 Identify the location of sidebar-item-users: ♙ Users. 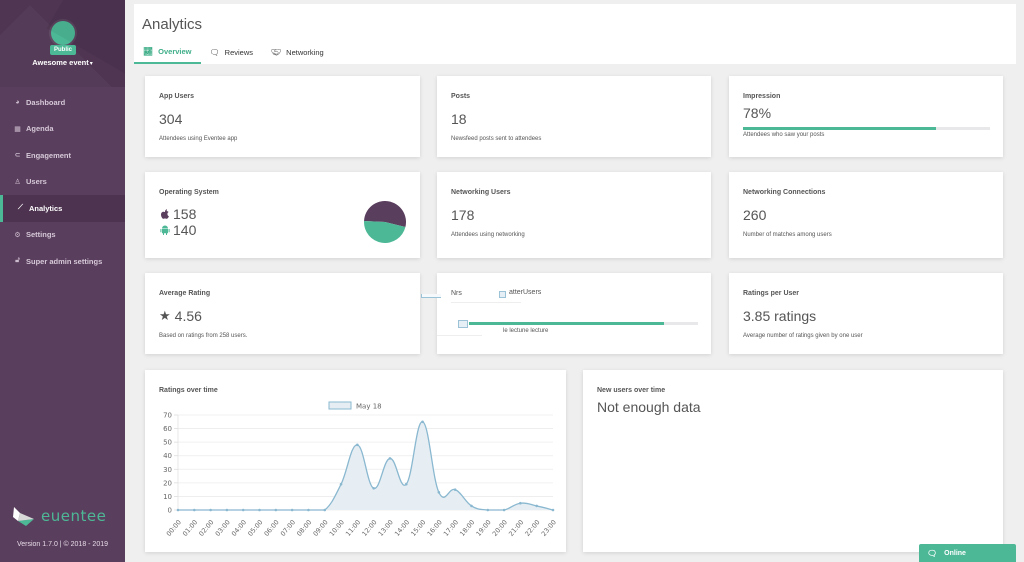
(62, 182).